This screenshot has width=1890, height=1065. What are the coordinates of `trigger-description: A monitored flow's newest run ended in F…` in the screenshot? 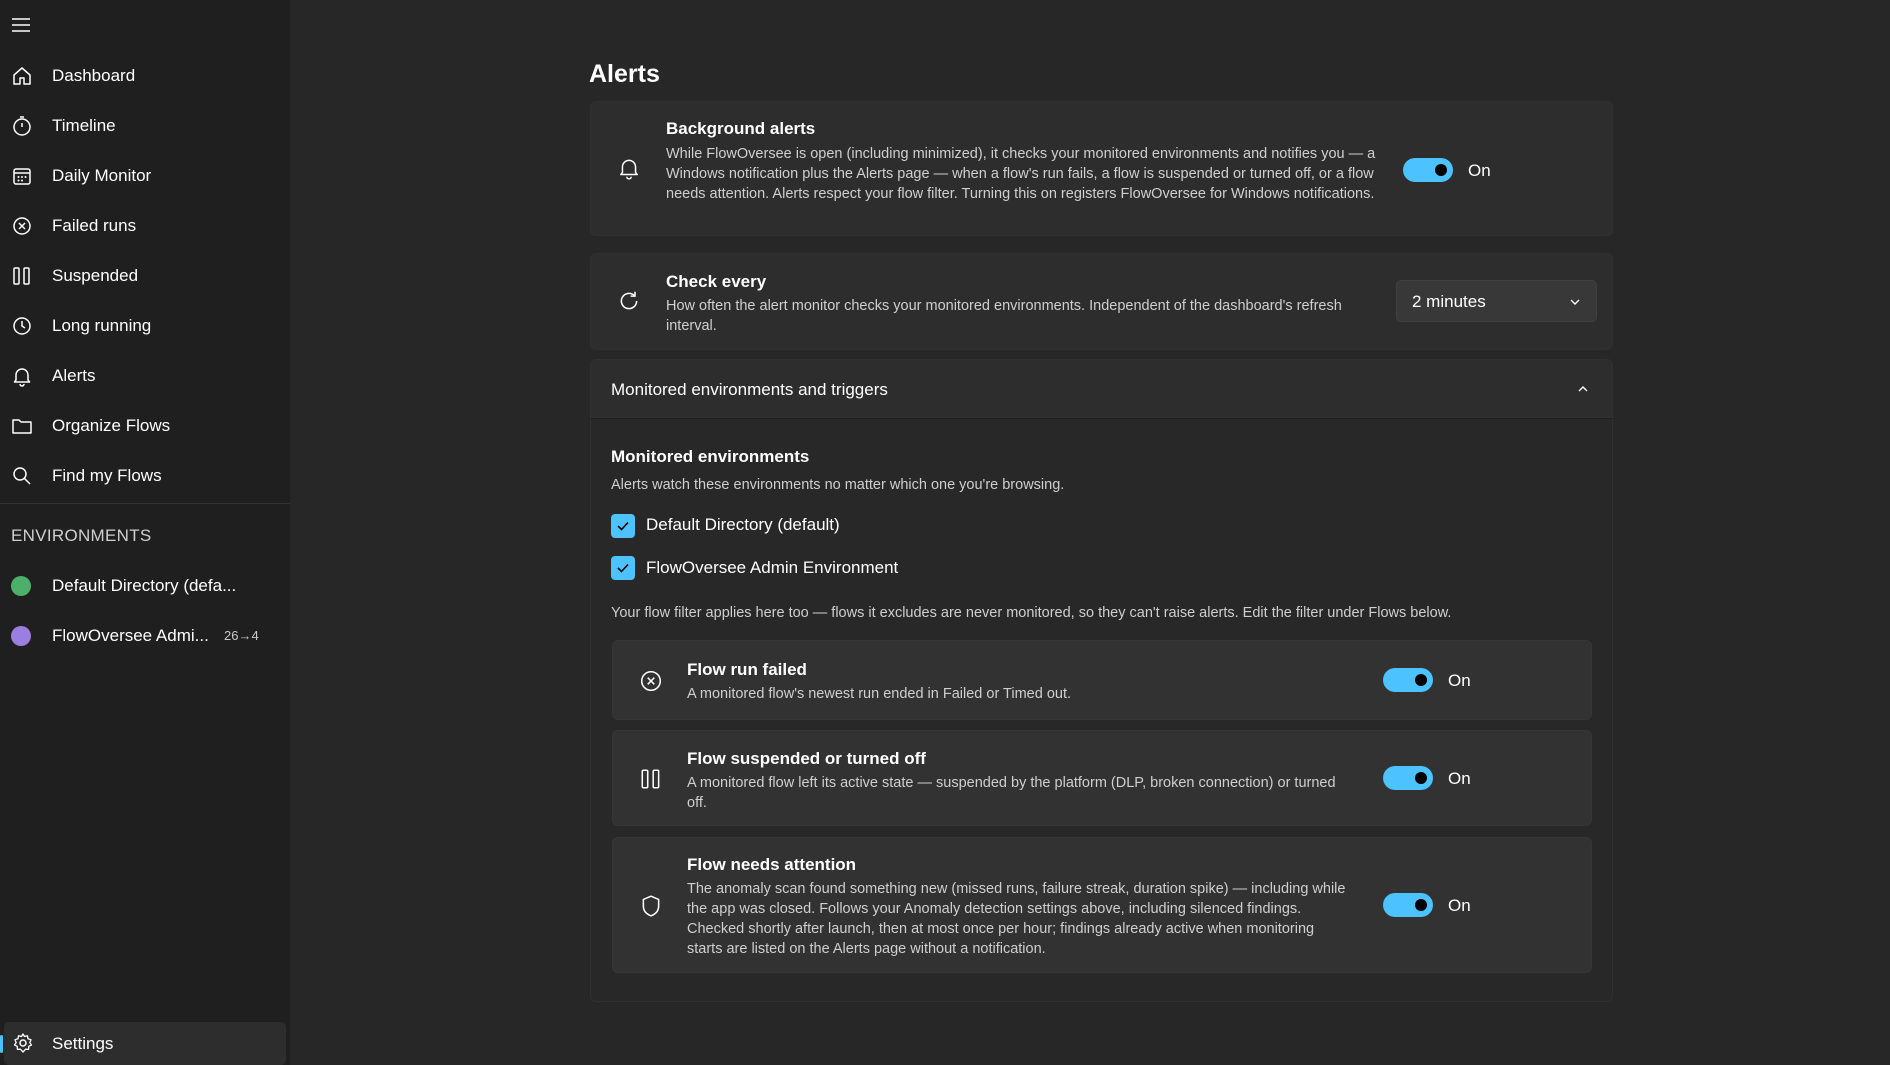 It's located at (879, 694).